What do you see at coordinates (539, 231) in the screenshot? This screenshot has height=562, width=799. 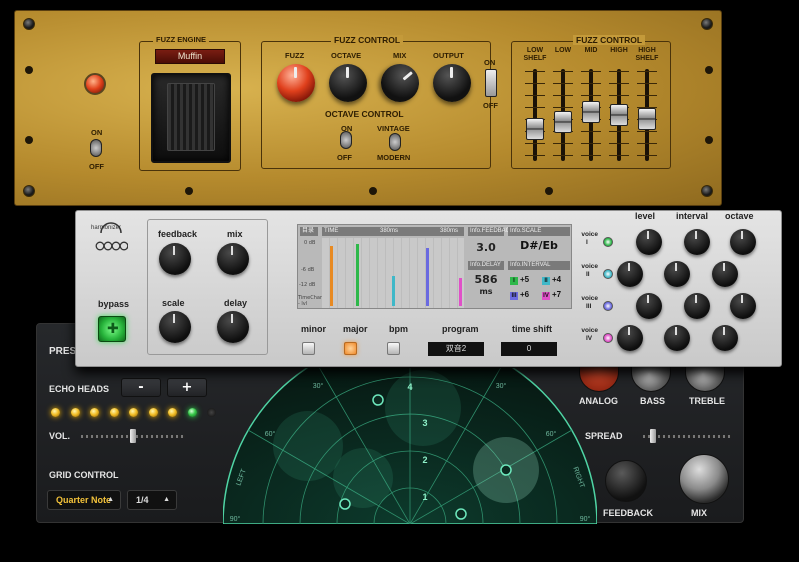 I see `scale-info-label: Info.SCALE` at bounding box center [539, 231].